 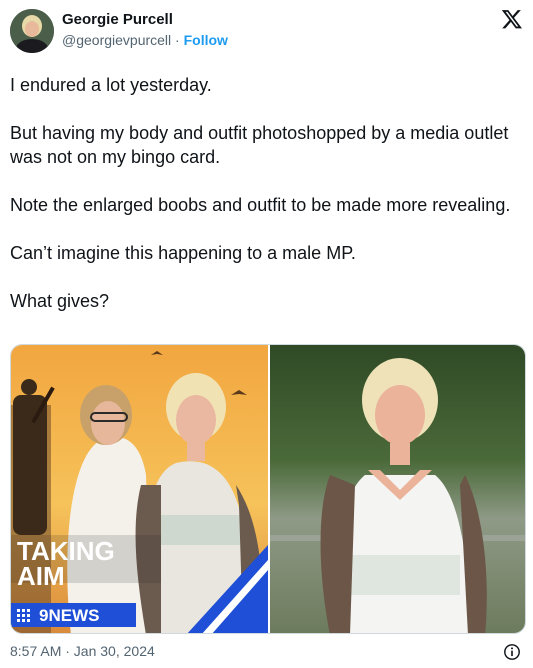 I want to click on overlay-title-line2: AIM, so click(x=41, y=576).